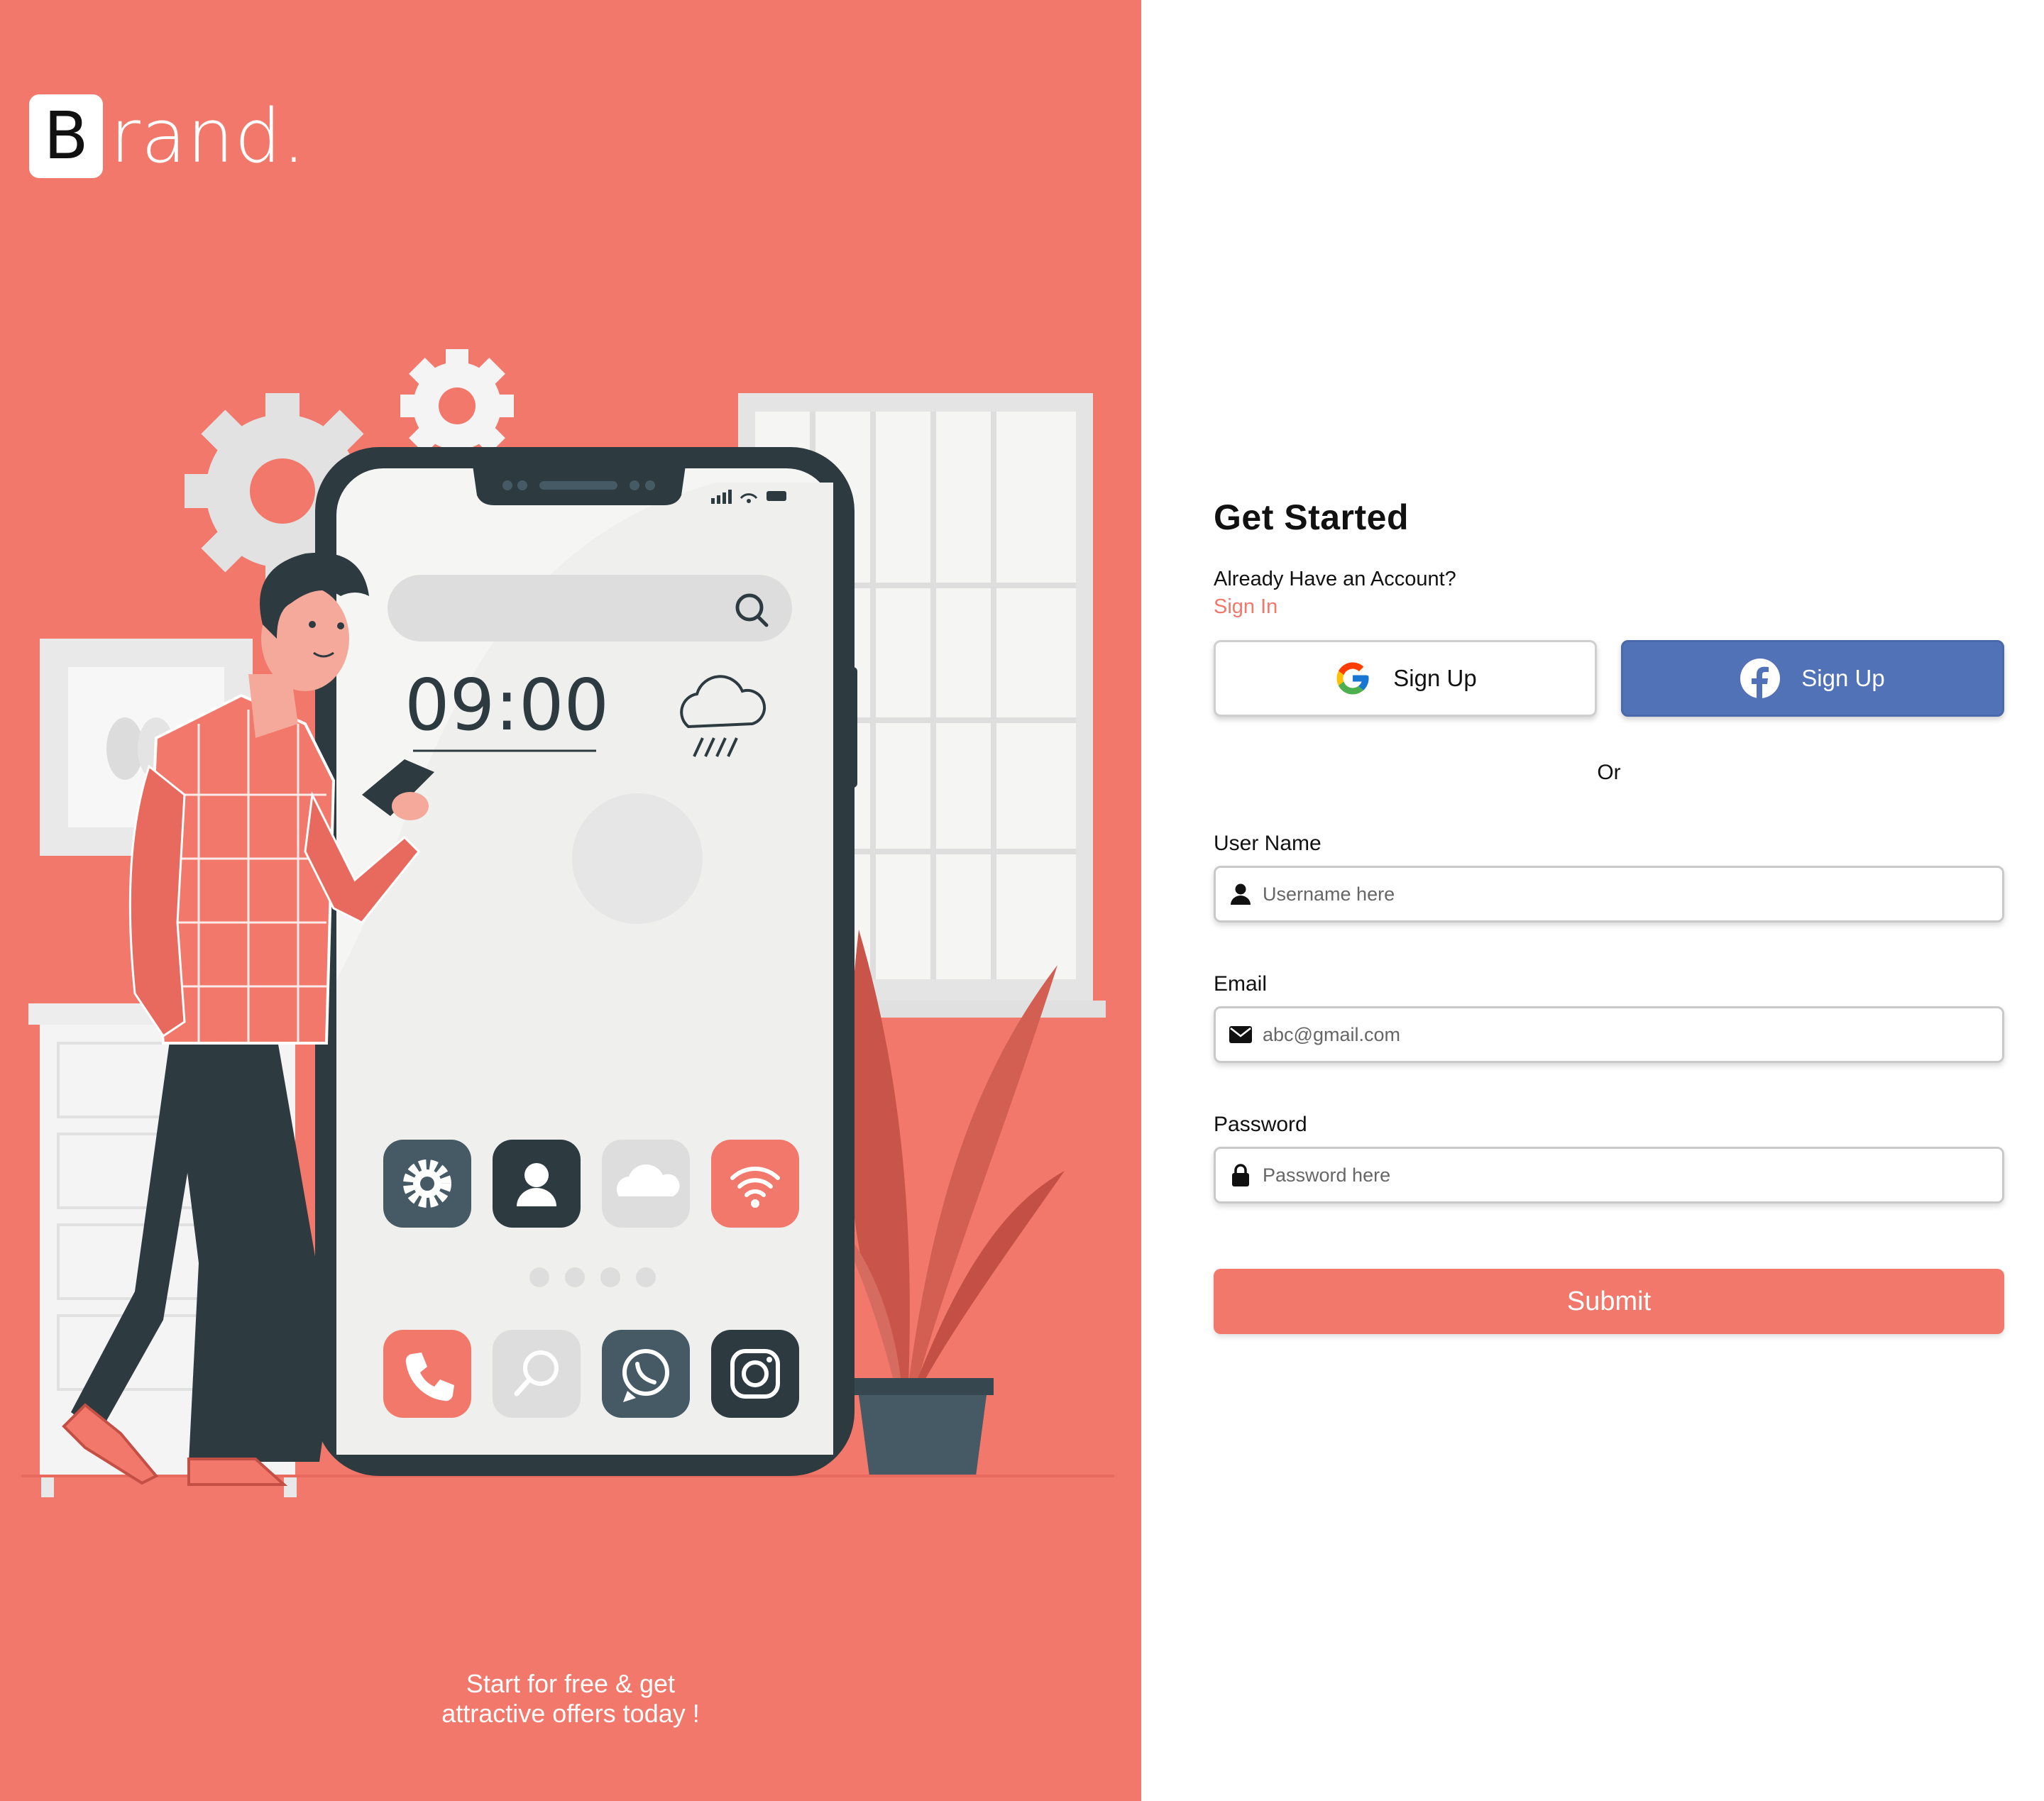  Describe the element at coordinates (1609, 773) in the screenshot. I see `or-divider: Or` at that location.